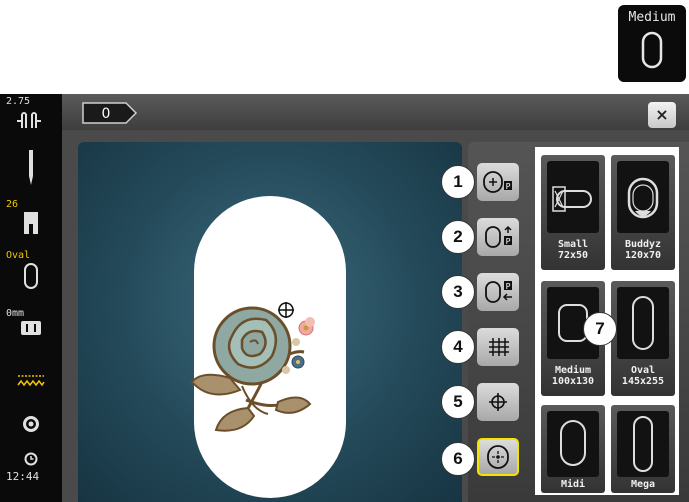 Image resolution: width=689 pixels, height=502 pixels. Describe the element at coordinates (18, 255) in the screenshot. I see `hoop-label: Oval` at that location.